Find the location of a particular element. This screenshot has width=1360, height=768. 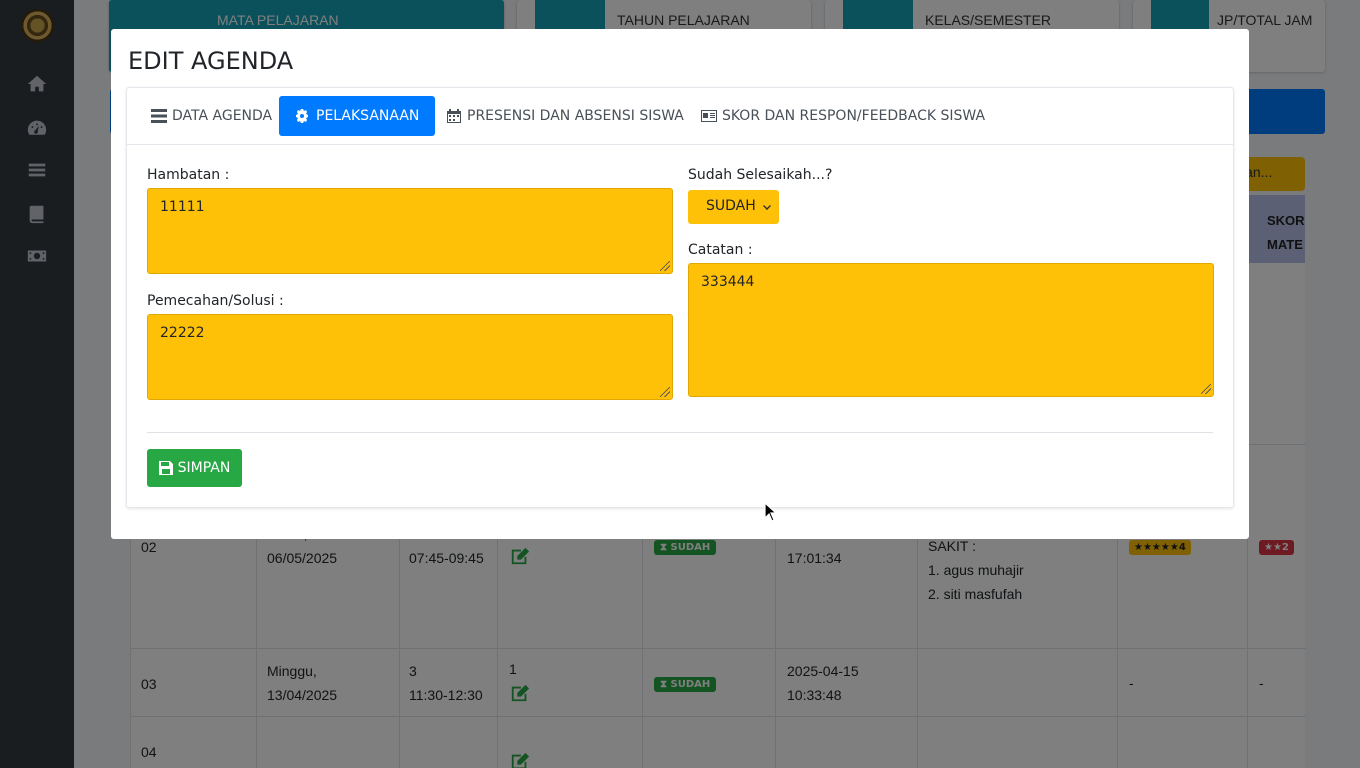

id-card-icon is located at coordinates (709, 116).